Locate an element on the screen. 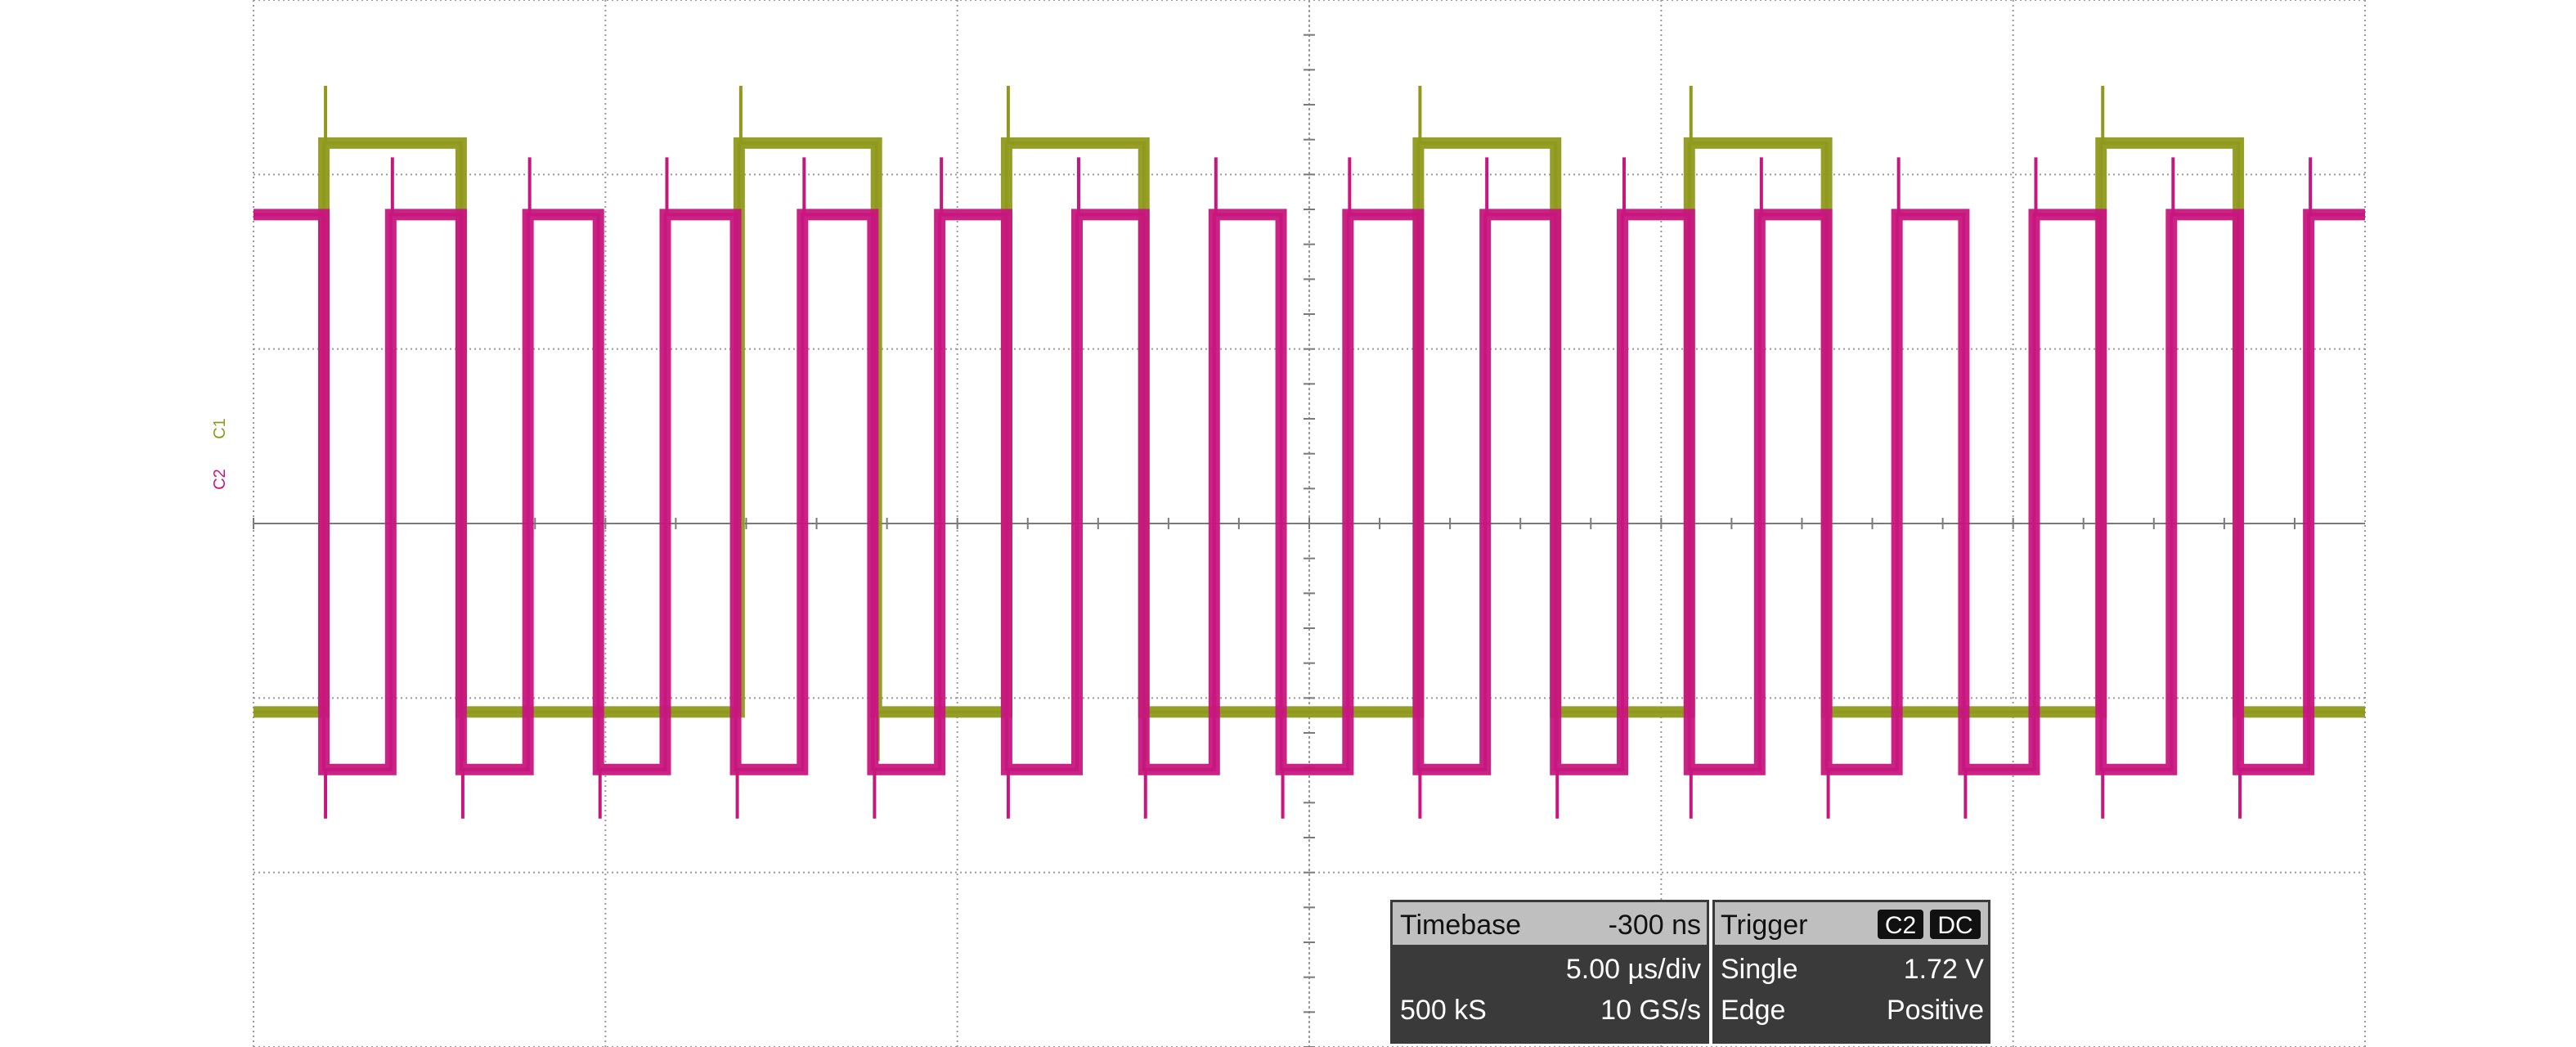 Image resolution: width=2576 pixels, height=1047 pixels. trigger-type: Edge is located at coordinates (1753, 1011).